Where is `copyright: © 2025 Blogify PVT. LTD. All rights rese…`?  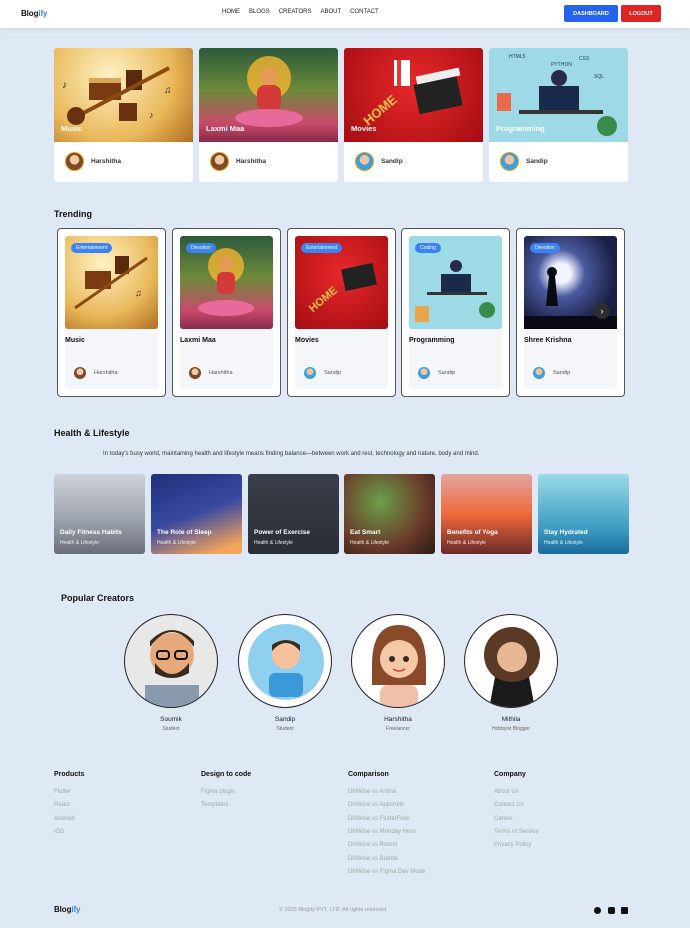 copyright: © 2025 Blogify PVT. LTD. All rights rese… is located at coordinates (333, 910).